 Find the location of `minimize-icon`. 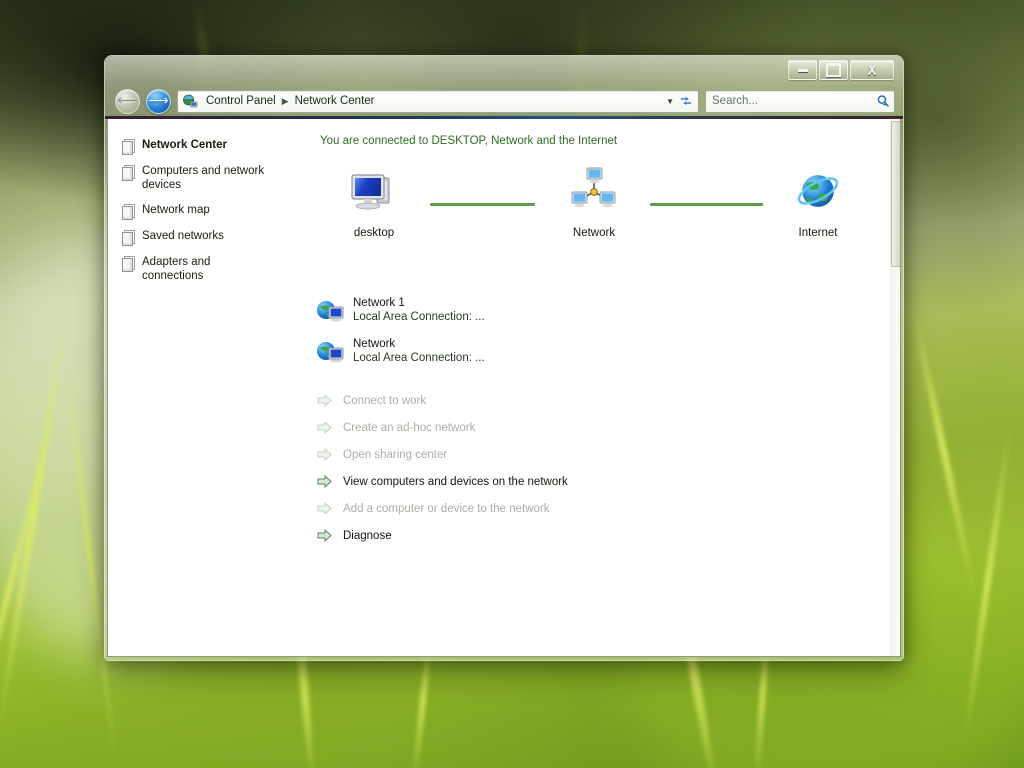

minimize-icon is located at coordinates (802, 70).